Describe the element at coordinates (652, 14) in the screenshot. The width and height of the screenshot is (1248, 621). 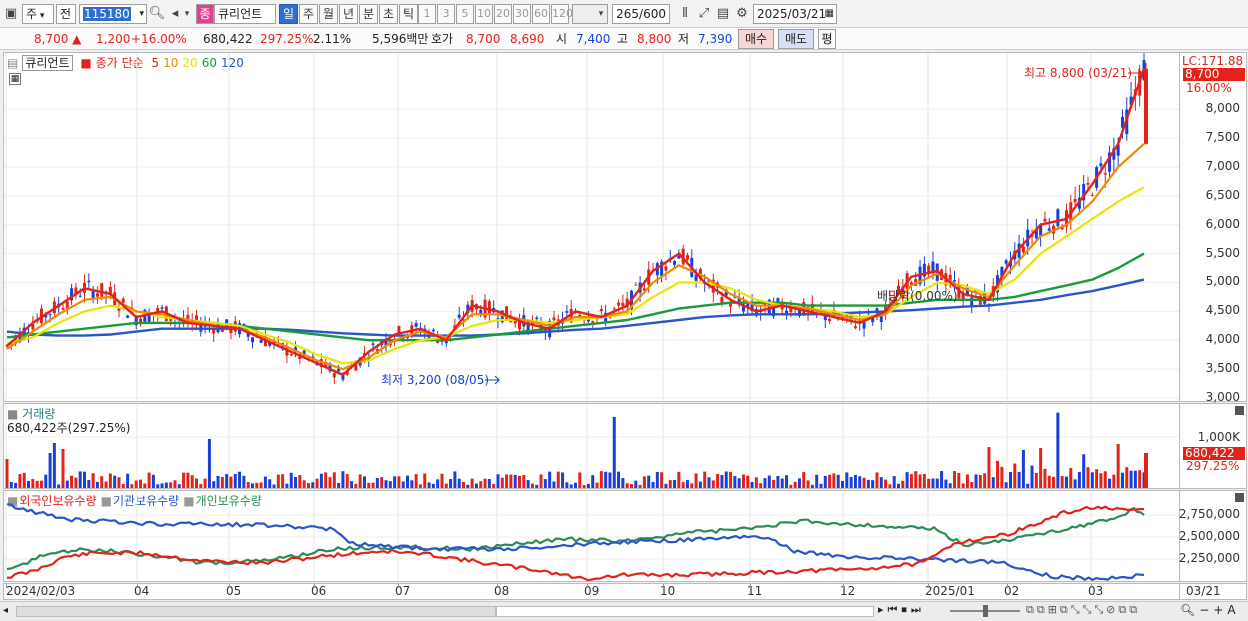
I see `data-count-max: /600` at that location.